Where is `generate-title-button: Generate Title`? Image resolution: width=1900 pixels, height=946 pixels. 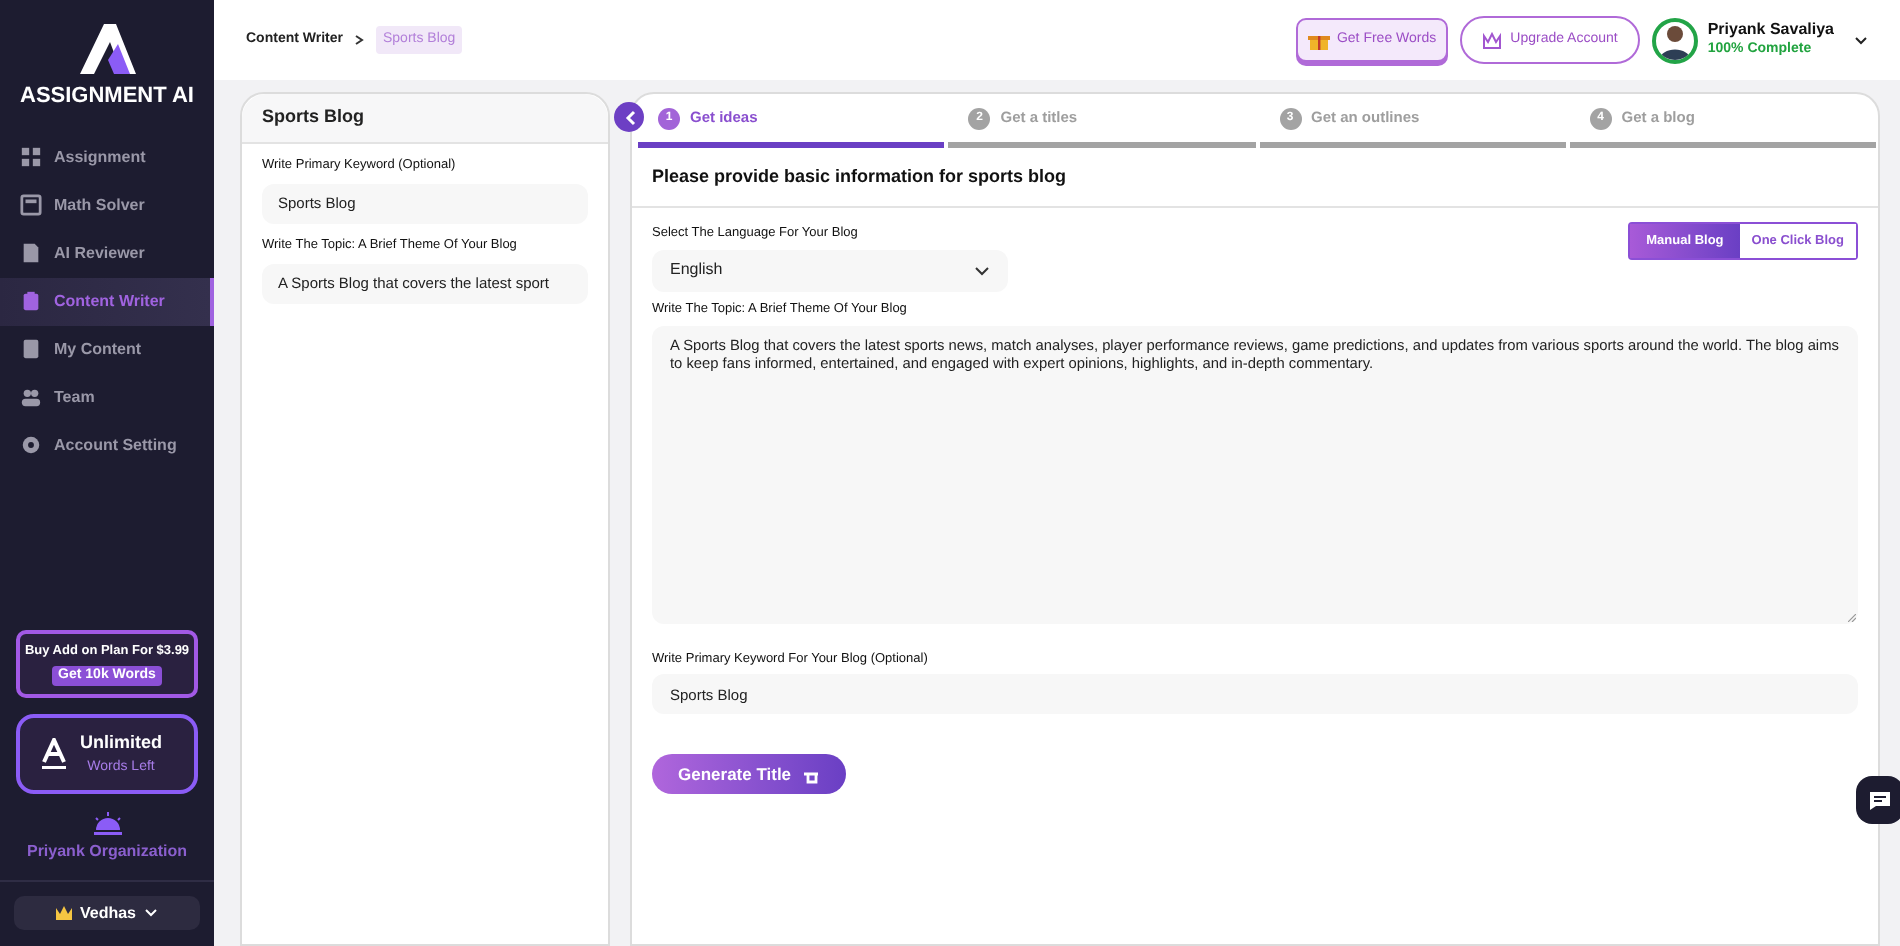 generate-title-button: Generate Title is located at coordinates (749, 774).